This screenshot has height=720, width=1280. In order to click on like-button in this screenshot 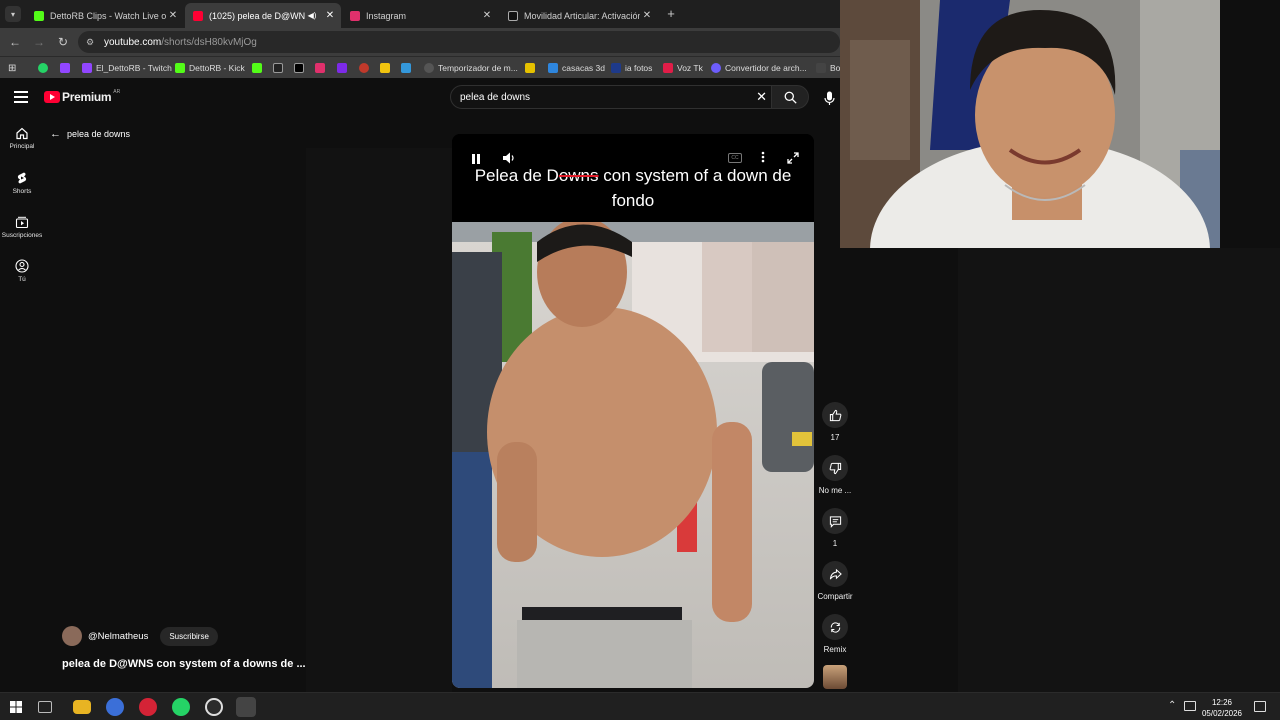, I will do `click(835, 415)`.